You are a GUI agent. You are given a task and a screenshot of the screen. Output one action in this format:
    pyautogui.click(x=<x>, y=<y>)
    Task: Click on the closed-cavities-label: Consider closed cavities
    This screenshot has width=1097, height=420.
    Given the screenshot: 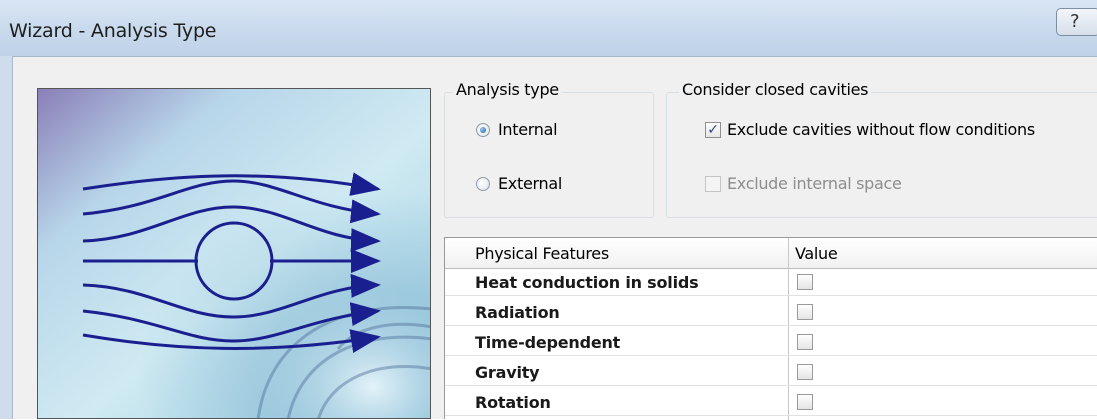 What is the action you would take?
    pyautogui.click(x=775, y=89)
    